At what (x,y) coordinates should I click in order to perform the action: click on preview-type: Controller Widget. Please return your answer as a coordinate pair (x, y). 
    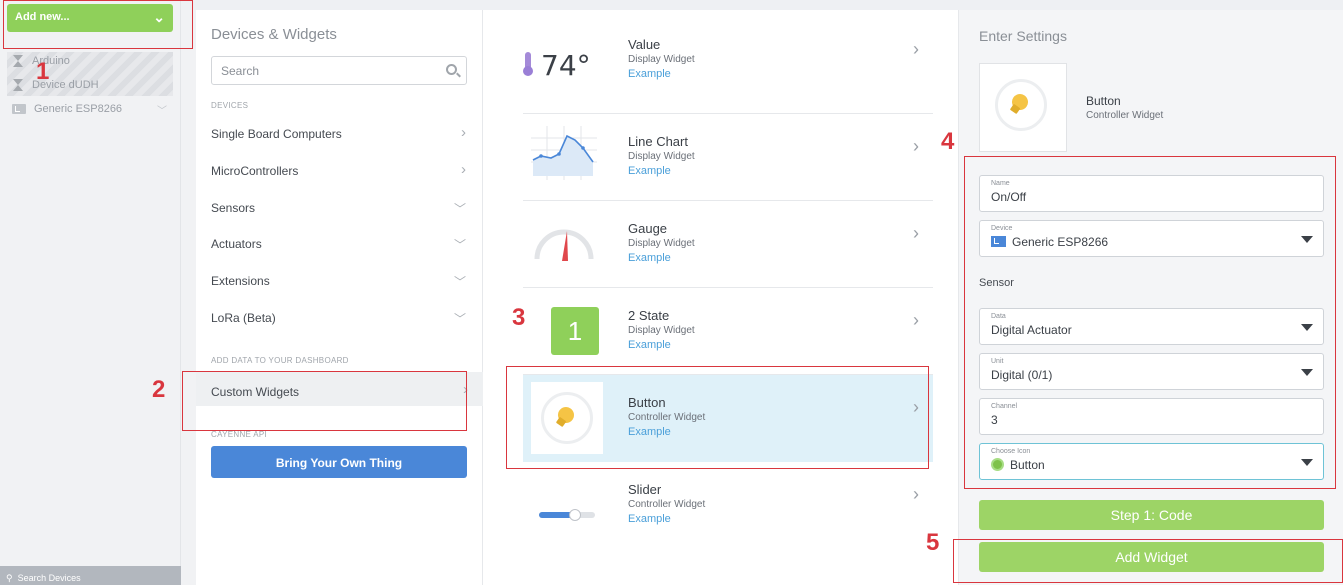
    Looking at the image, I should click on (1125, 115).